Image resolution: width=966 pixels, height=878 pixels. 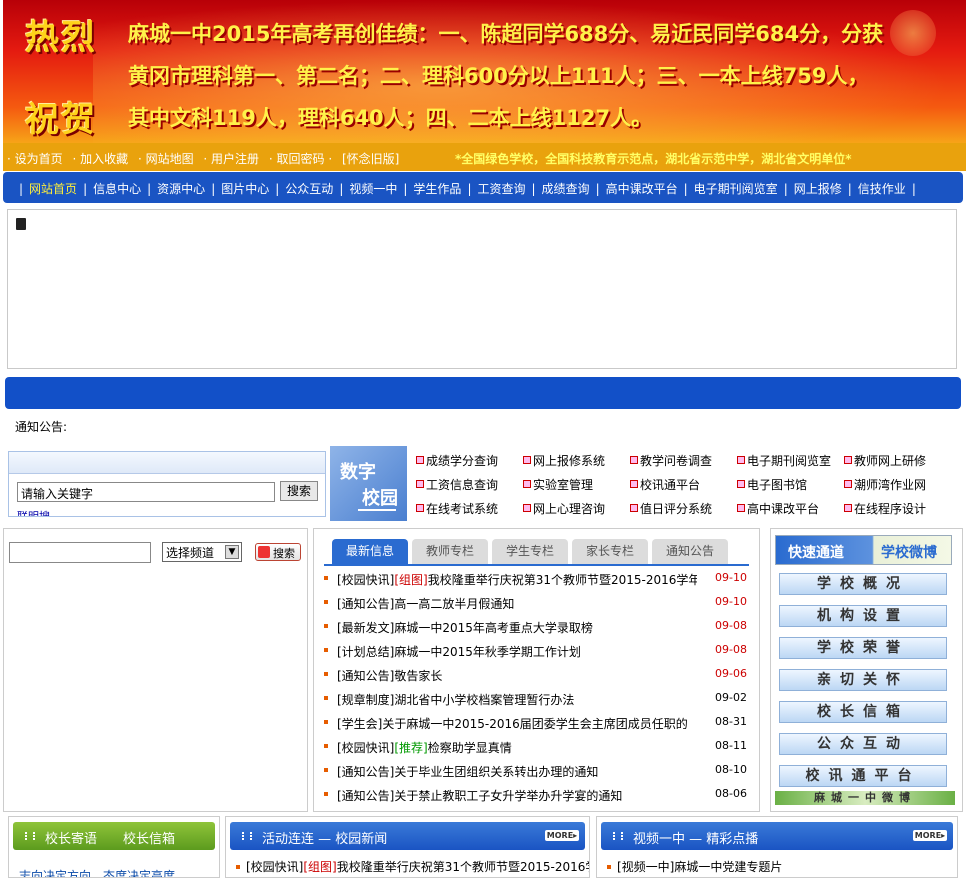 What do you see at coordinates (202, 552) in the screenshot?
I see `channel-select: 选择频道 ▼` at bounding box center [202, 552].